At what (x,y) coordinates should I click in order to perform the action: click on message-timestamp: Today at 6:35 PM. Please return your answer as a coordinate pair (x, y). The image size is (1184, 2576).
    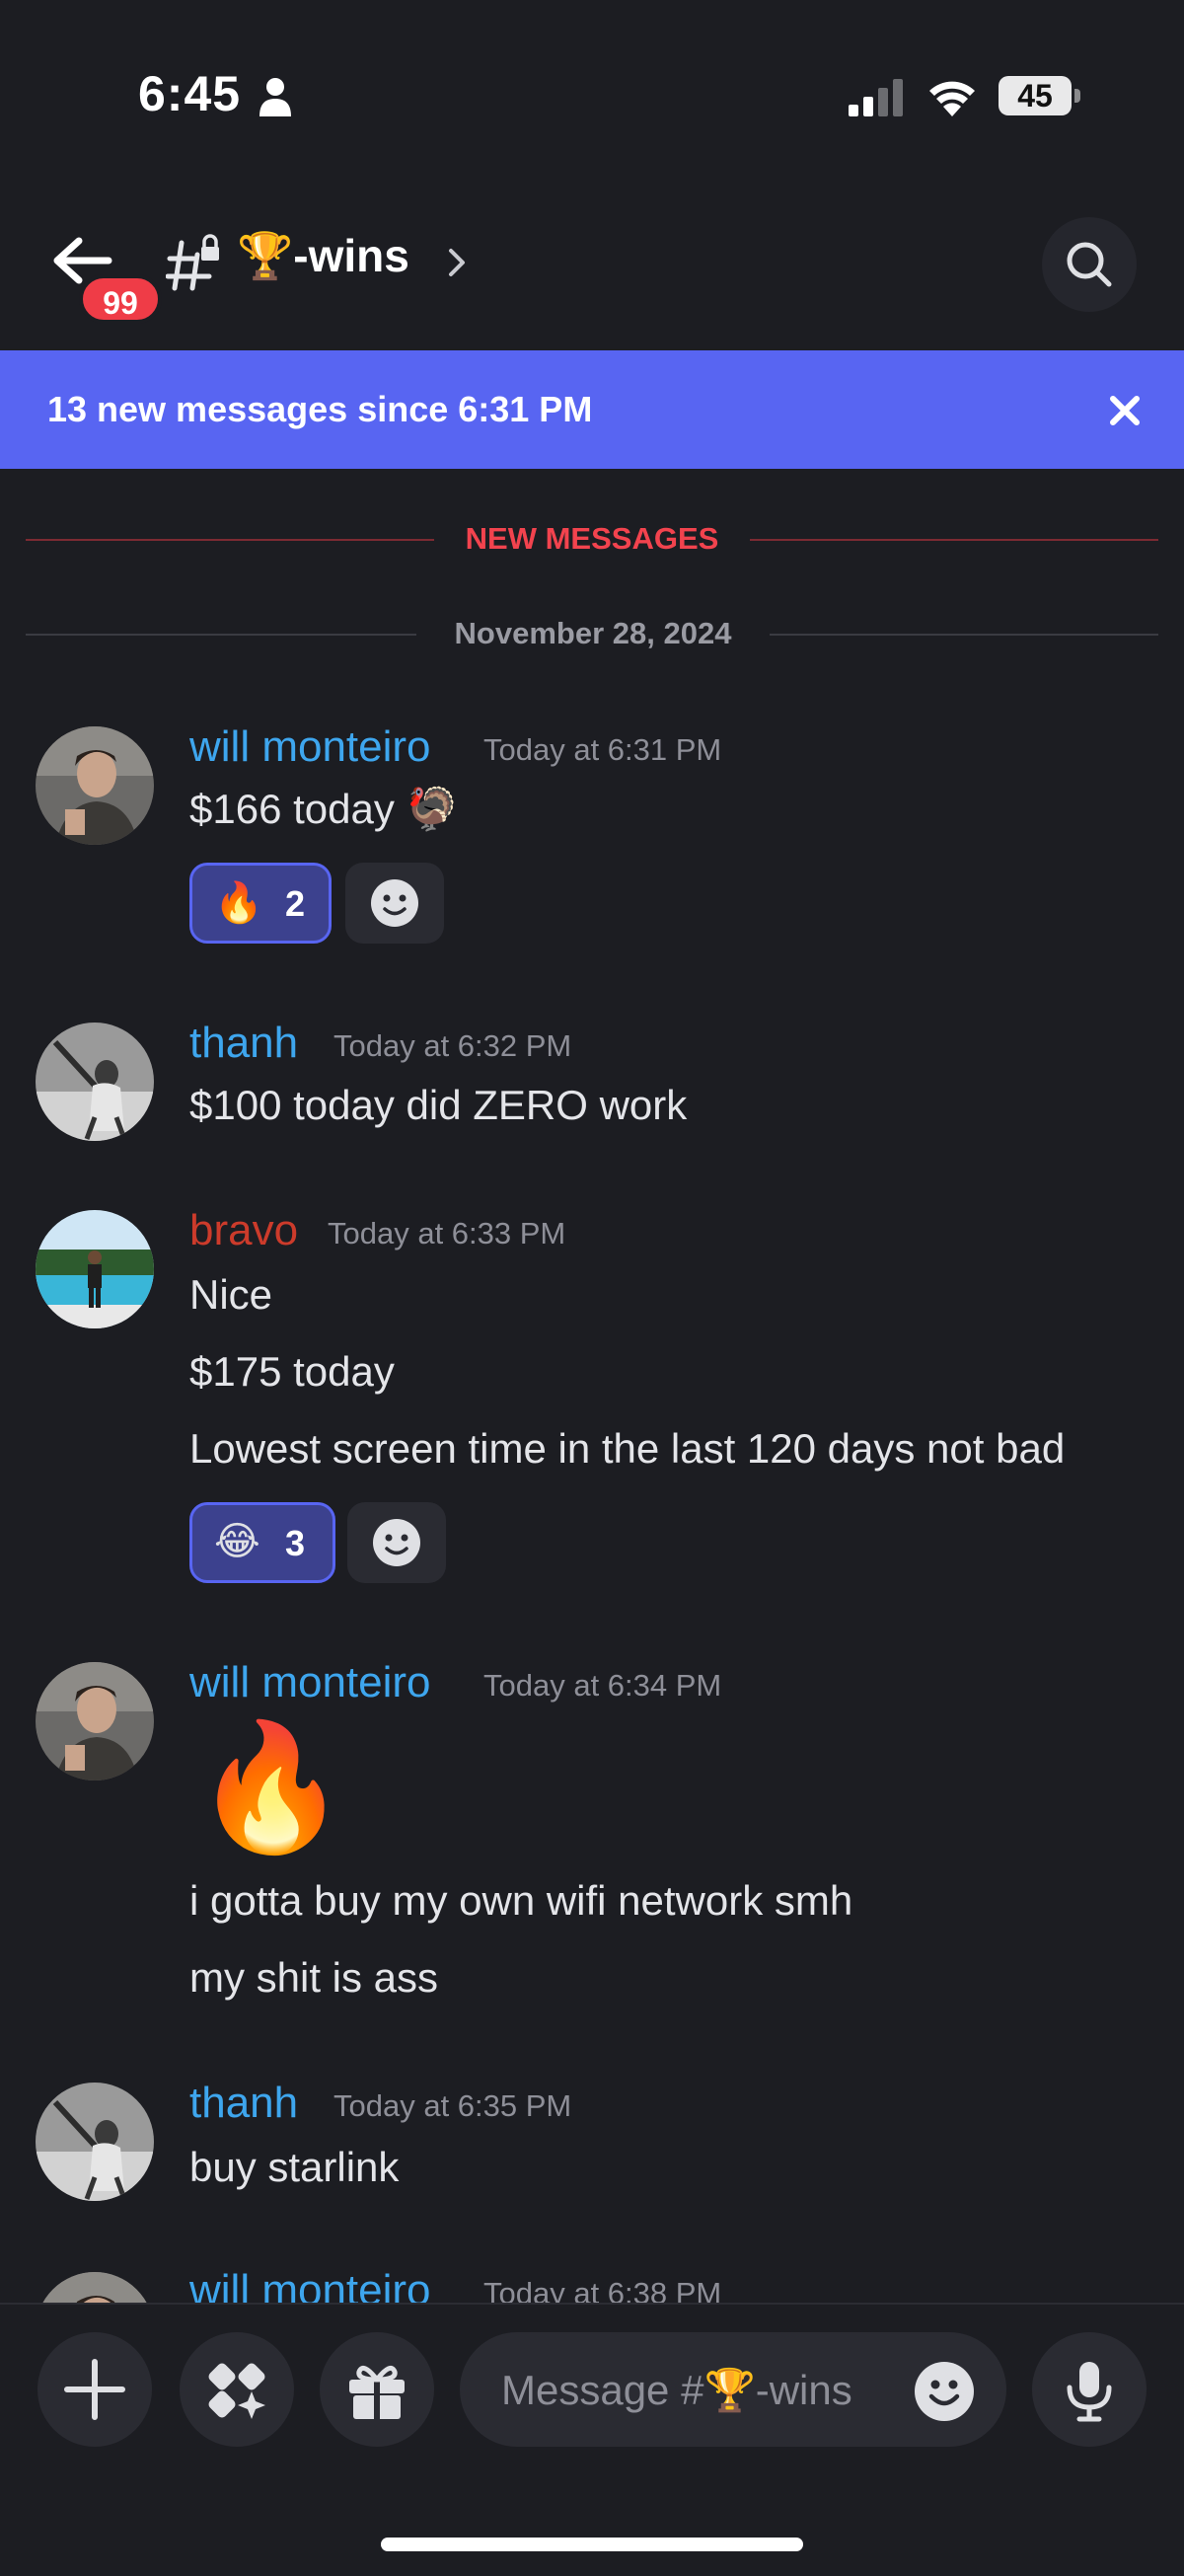
    Looking at the image, I should click on (453, 2105).